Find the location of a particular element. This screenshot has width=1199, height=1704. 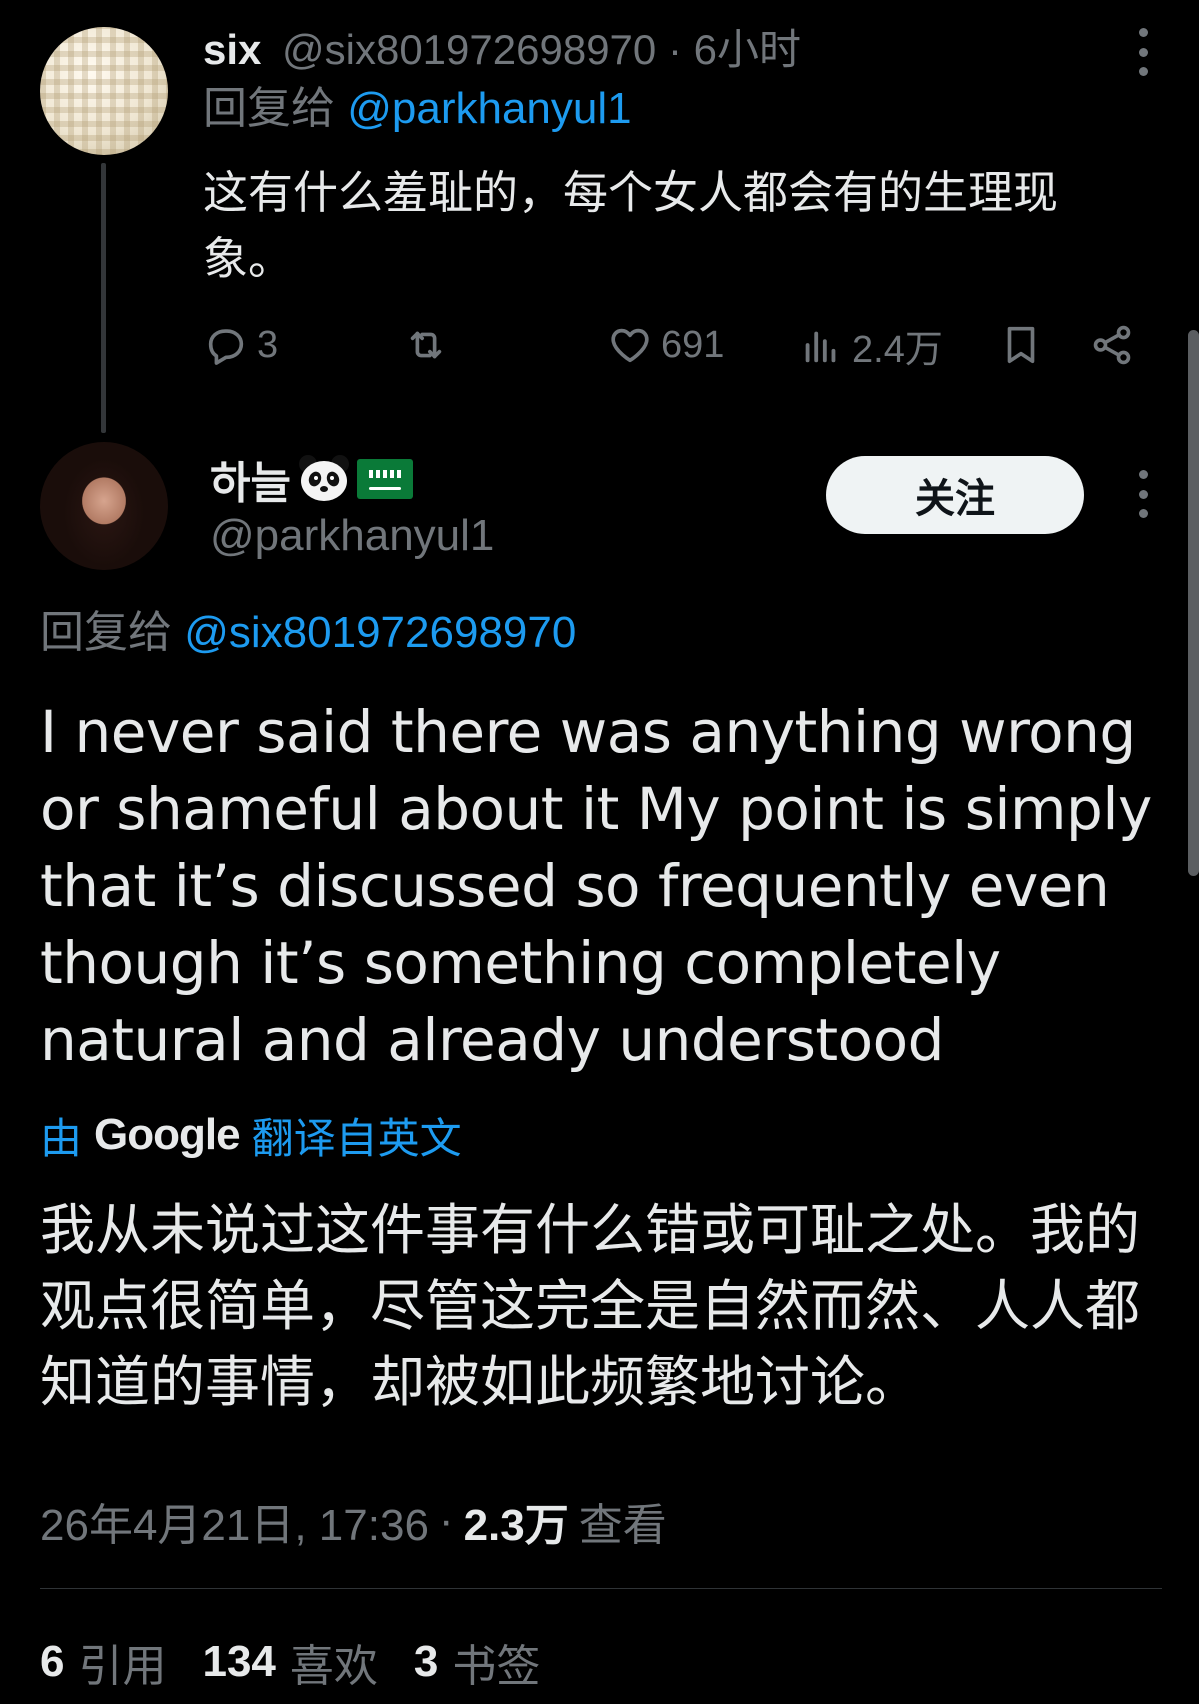

share-button is located at coordinates (1112, 345).